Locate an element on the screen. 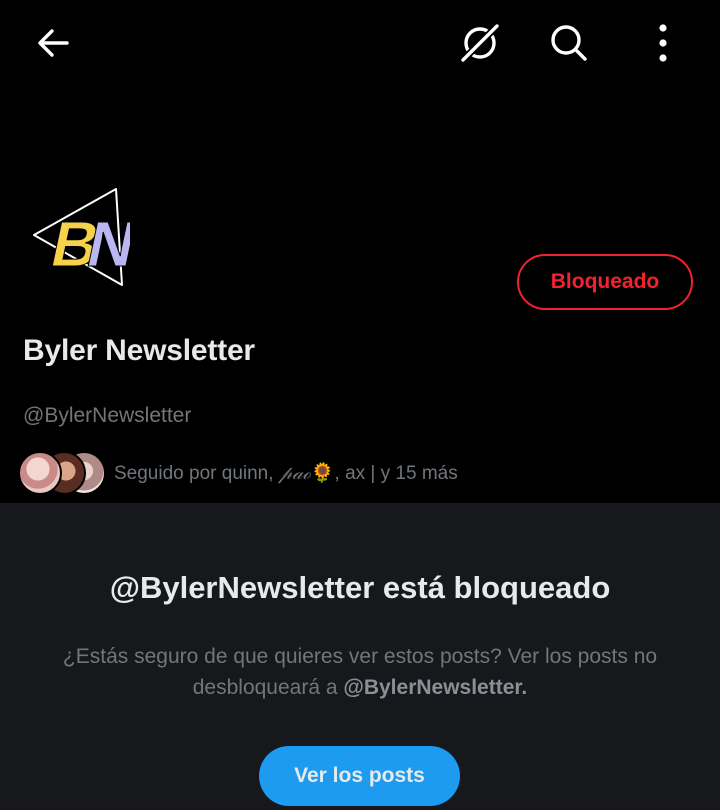  followed-by-text: Seguido por quinn, 𝓅𝒶ℴ🌻, ax | y 15 más is located at coordinates (286, 473).